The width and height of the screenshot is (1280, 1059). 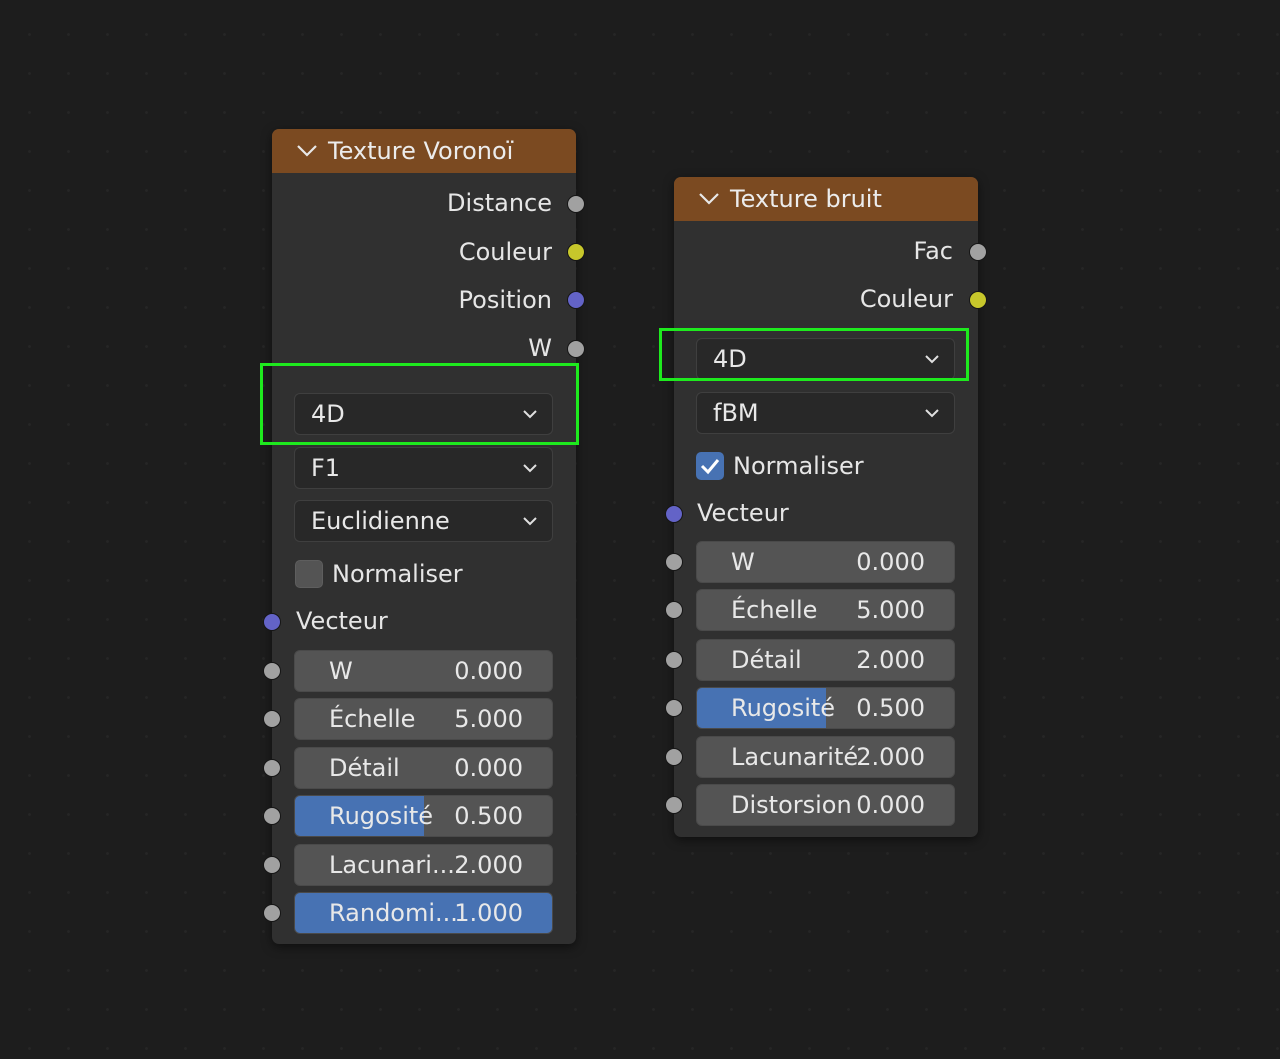 I want to click on metric-dropdown: Euclidienne, so click(x=423, y=521).